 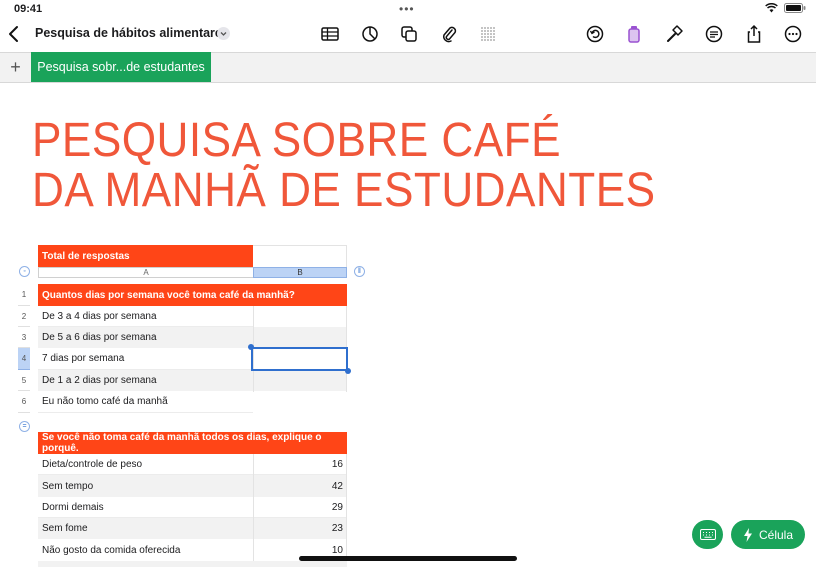 I want to click on document-title: Pesquisa de hábitos alimentares, so click(x=132, y=33).